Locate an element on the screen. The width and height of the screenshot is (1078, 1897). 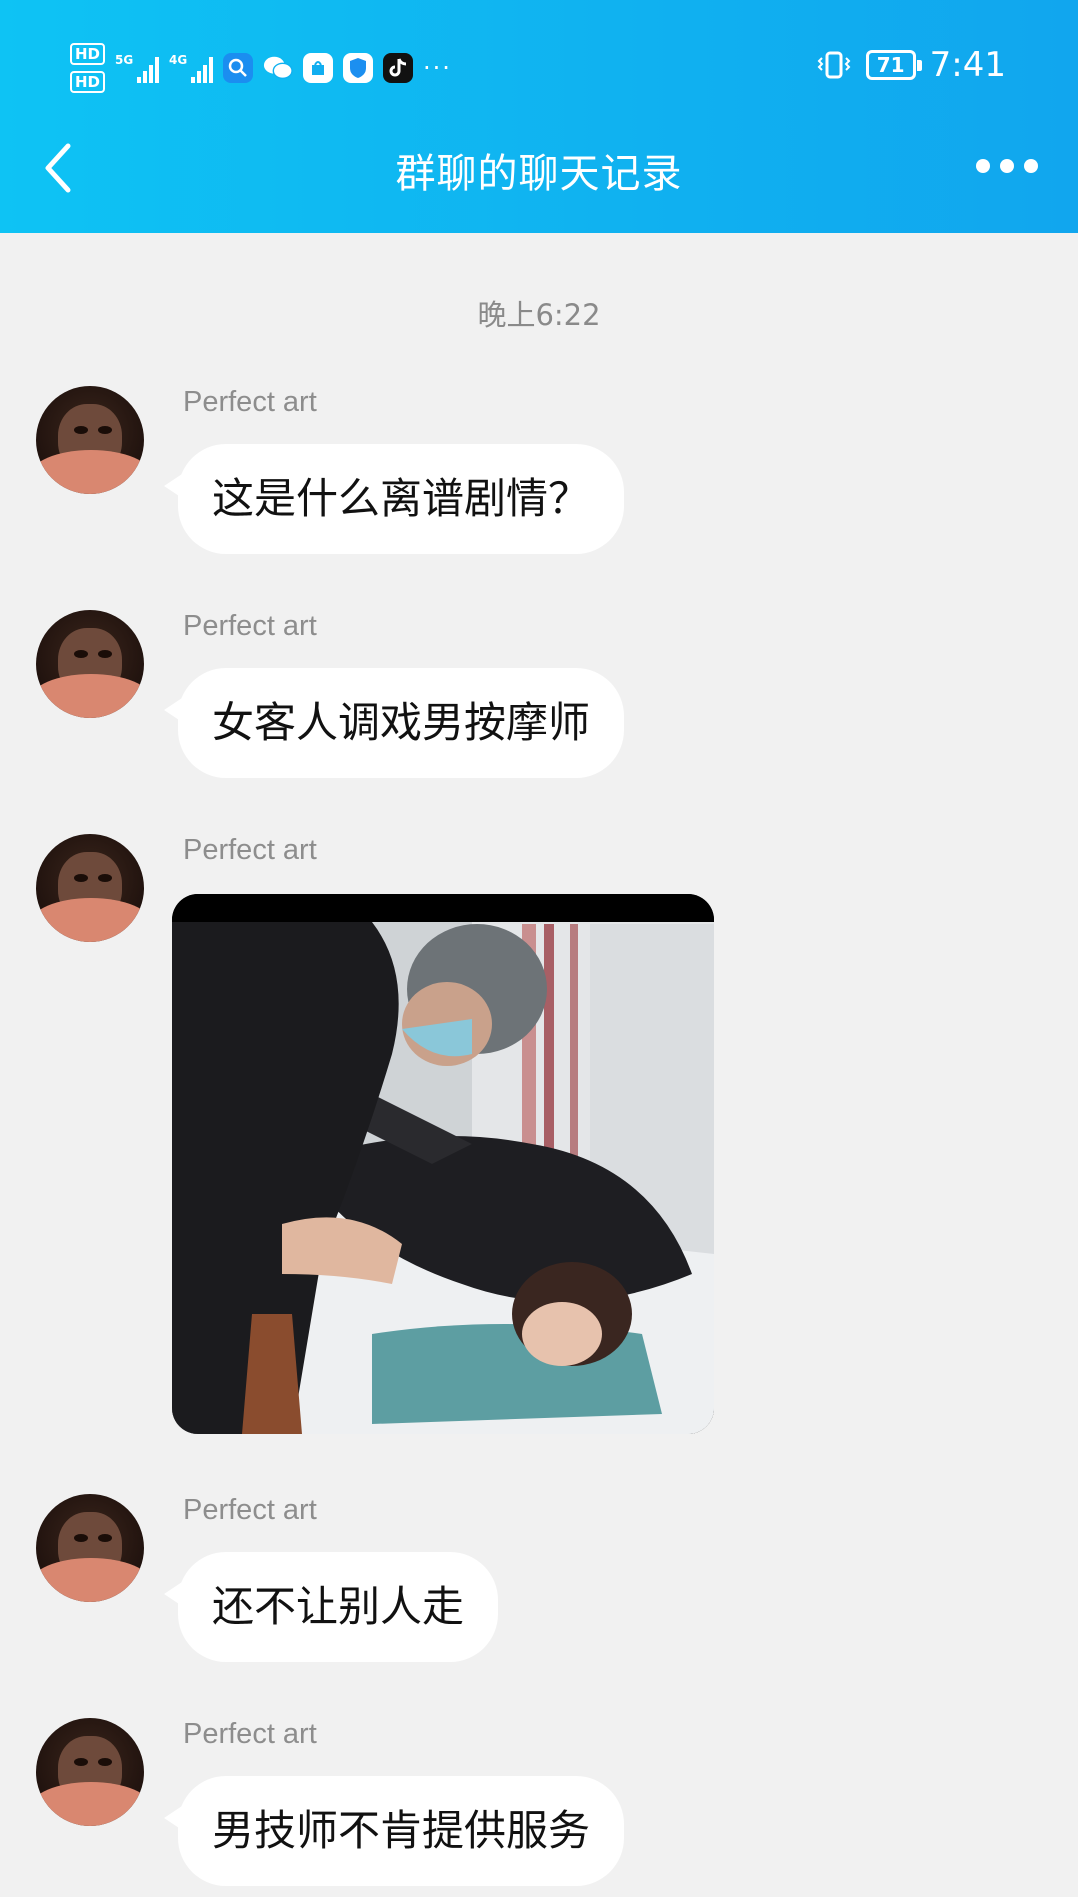
status-icons-left: HD HD 5G 4G ··· is located at coordinates (261, 68).